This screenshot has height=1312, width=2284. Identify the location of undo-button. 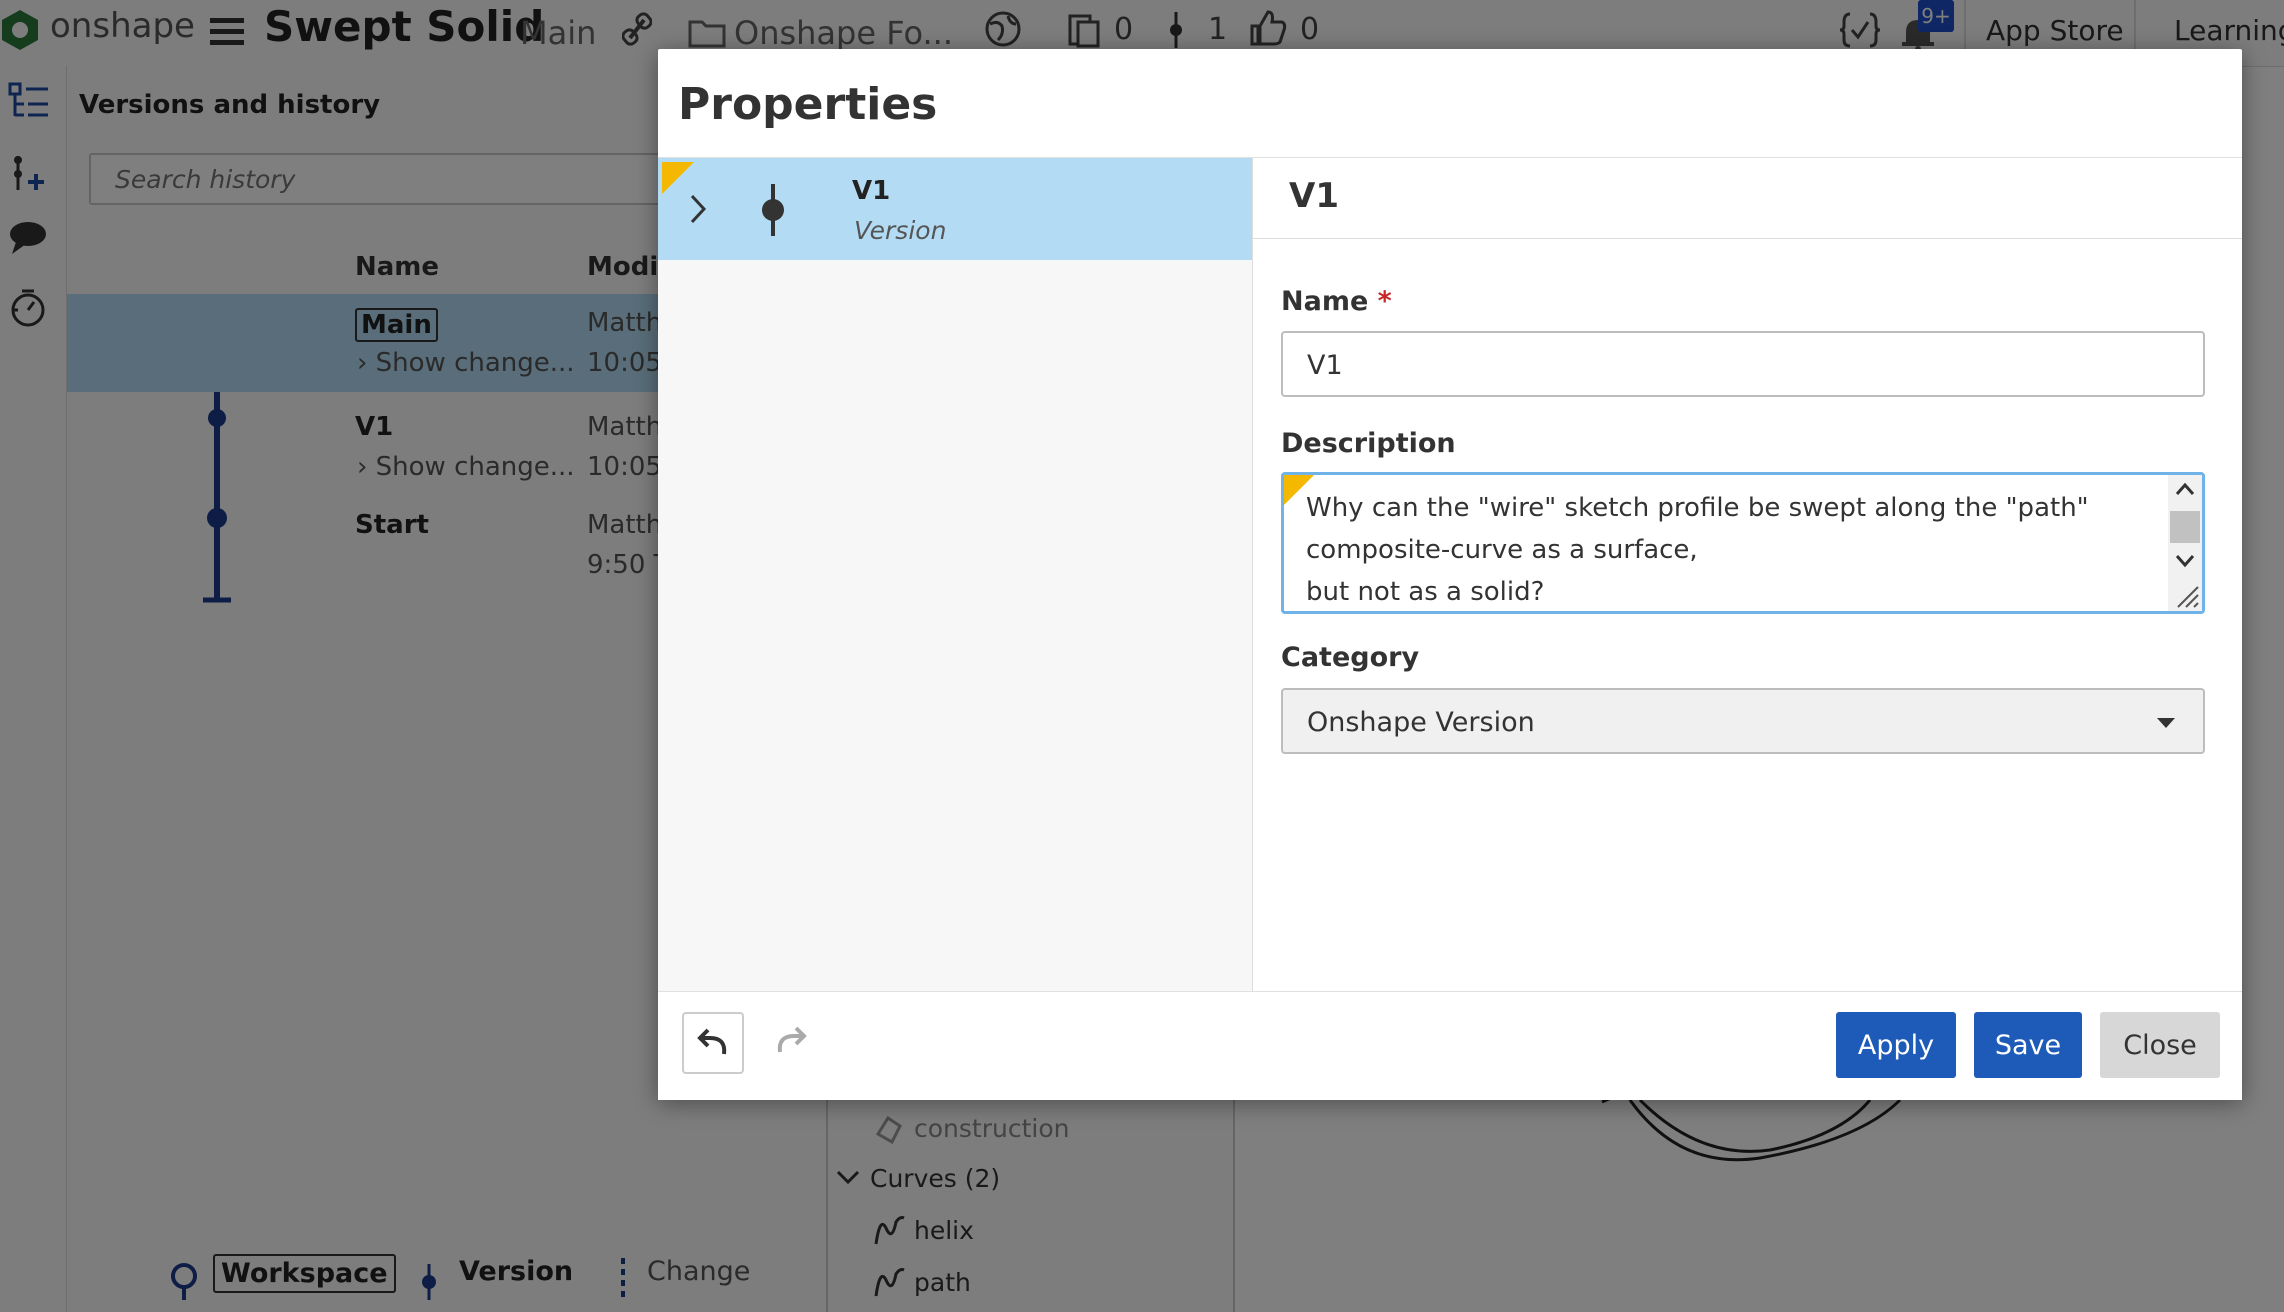
(713, 1043).